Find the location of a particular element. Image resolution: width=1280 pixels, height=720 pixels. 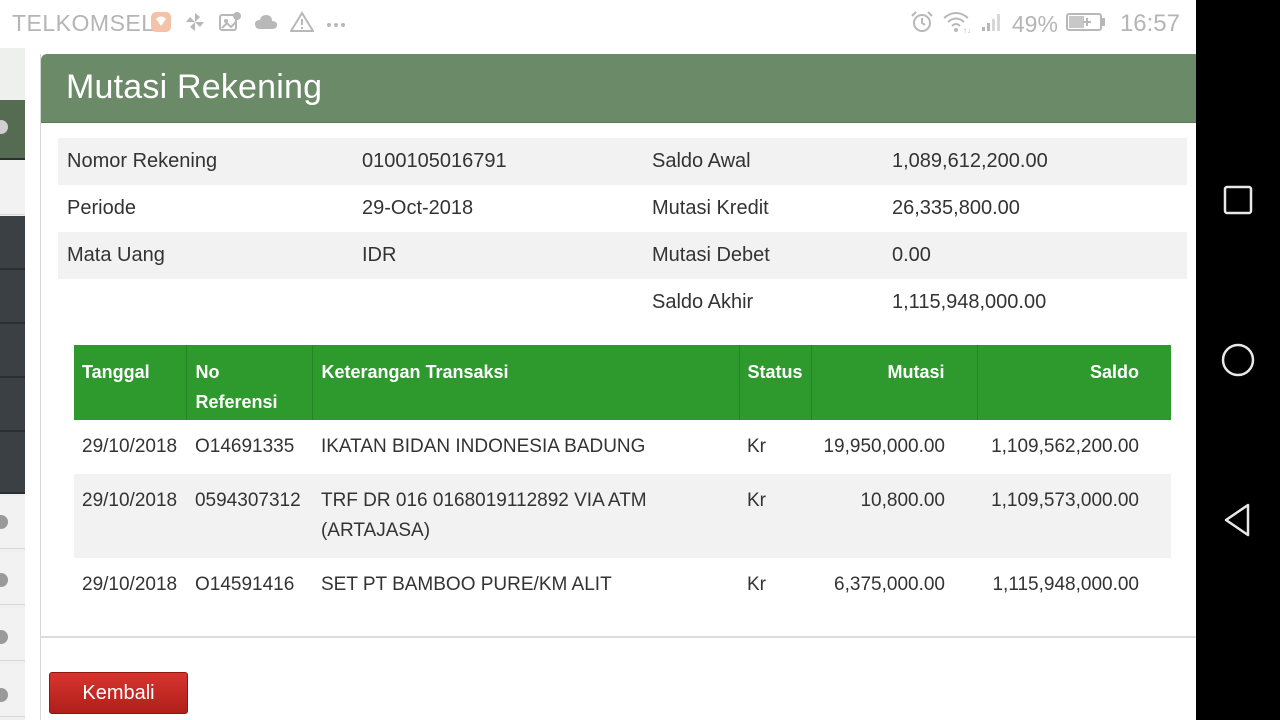

home-icon is located at coordinates (1238, 360).